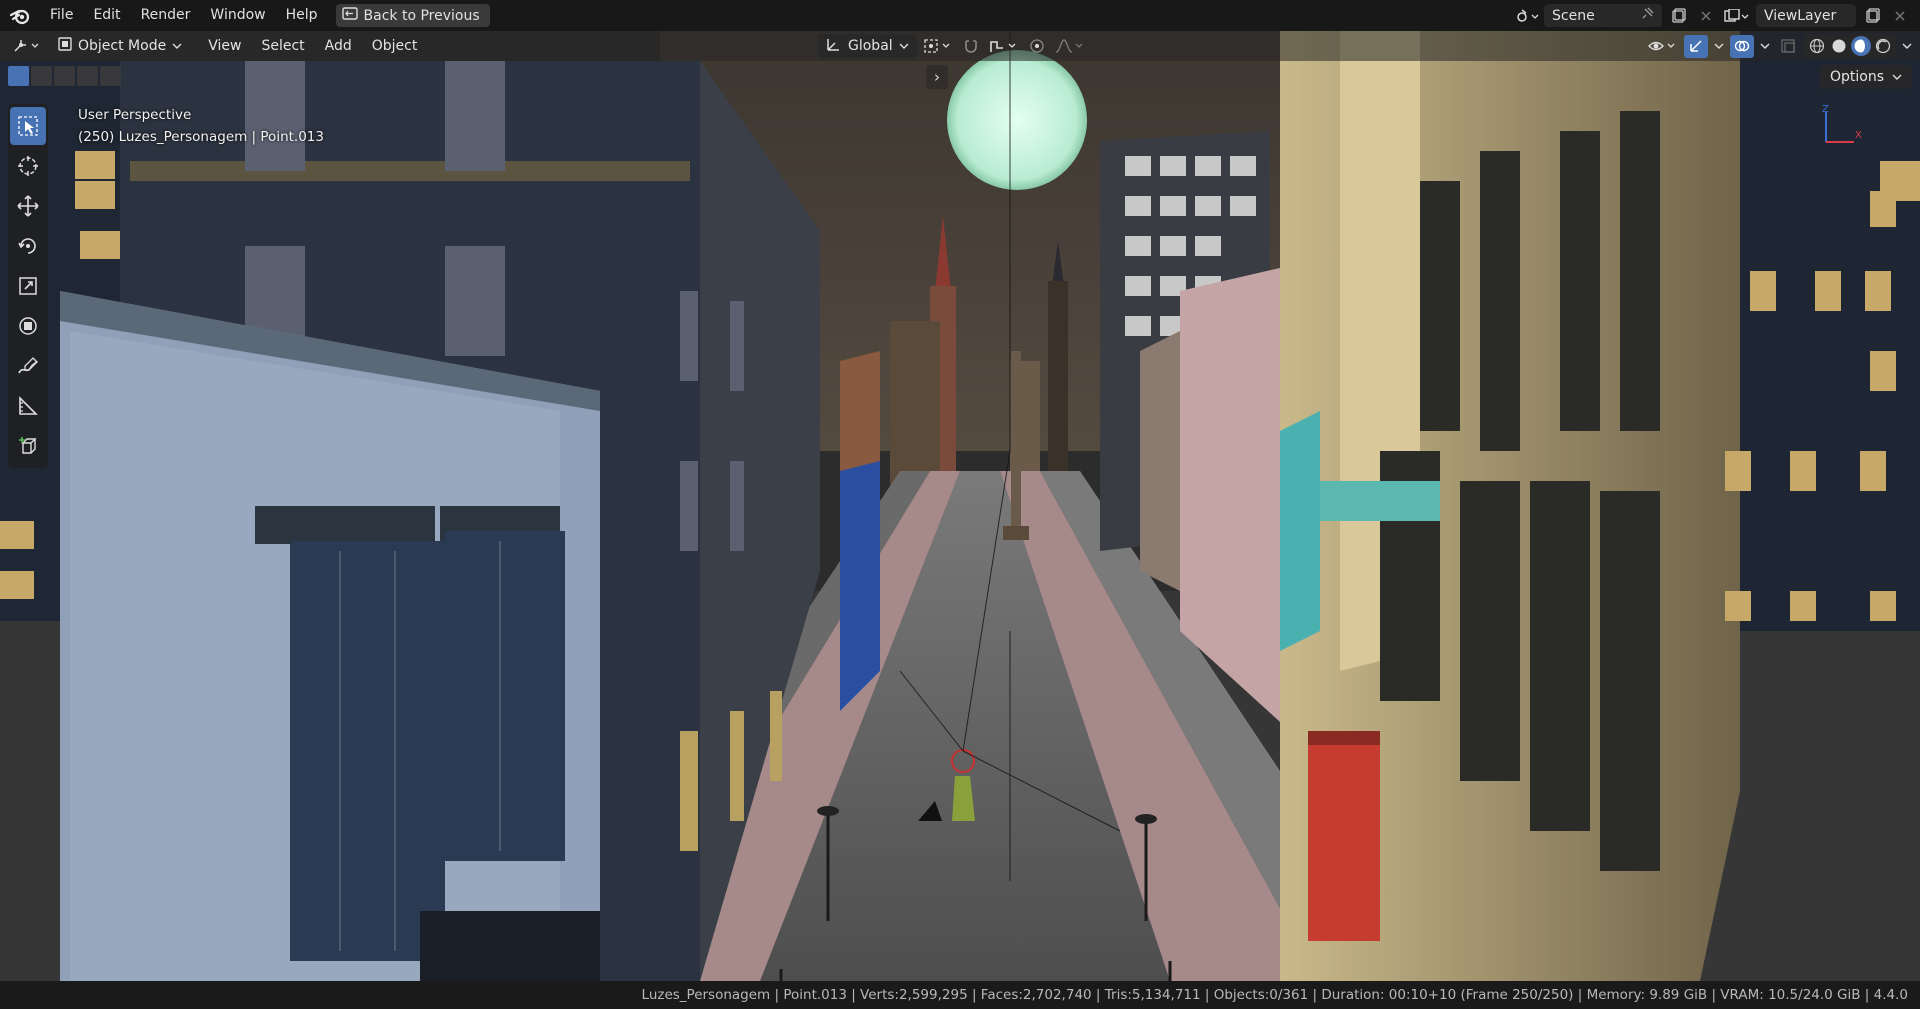 The width and height of the screenshot is (1920, 1009). I want to click on active-object-label: (250) Luzes_Personagem | Point.013, so click(201, 137).